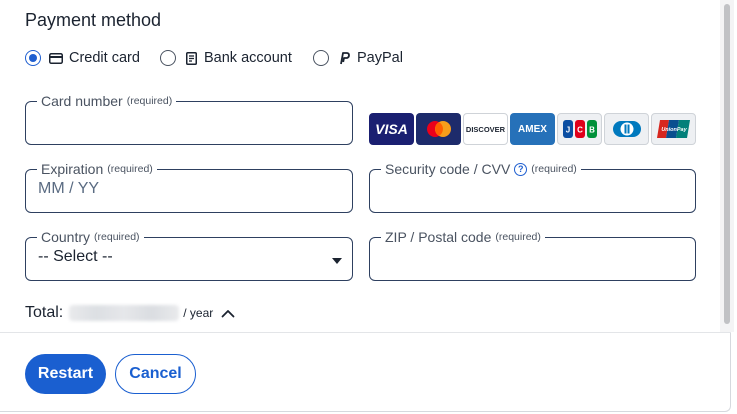 This screenshot has height=414, width=737. I want to click on amex-logo: AMEX, so click(532, 129).